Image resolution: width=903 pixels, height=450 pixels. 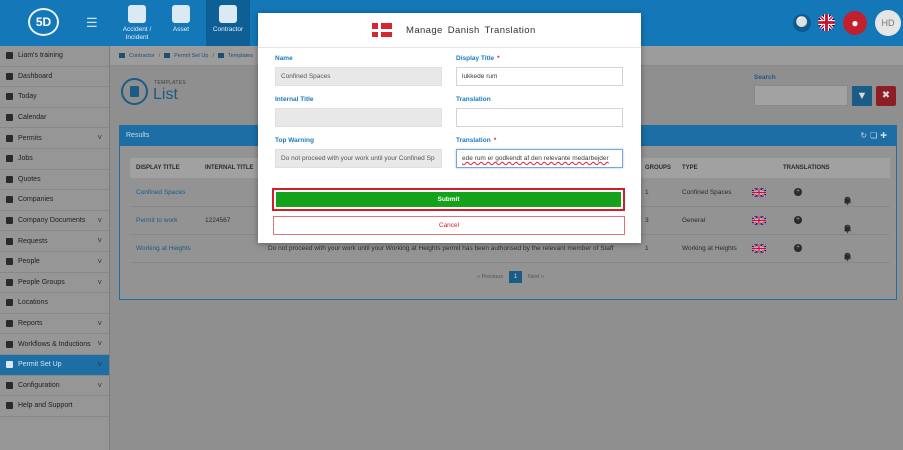 I want to click on column-internal-title: INTERNAL TITLE, so click(x=229, y=168).